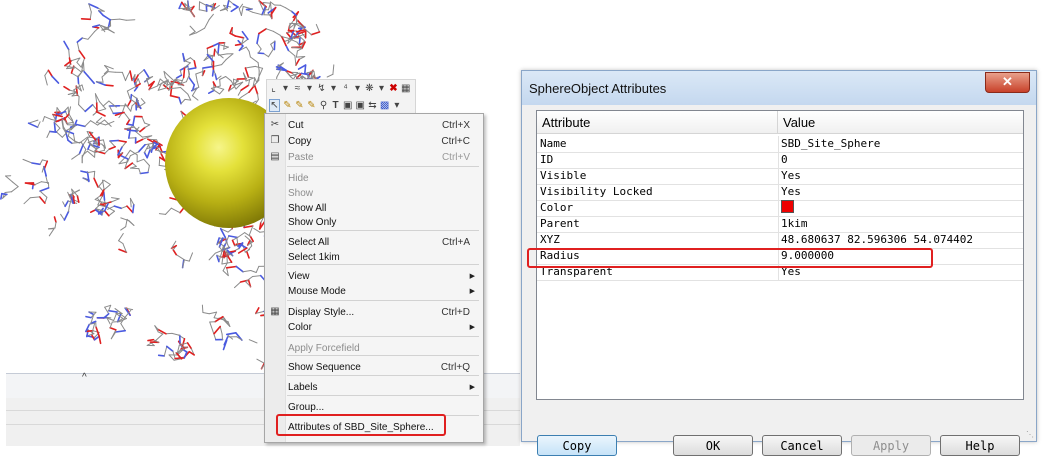 This screenshot has width=1043, height=457. I want to click on column-header-attribute: Attribute, so click(657, 122).